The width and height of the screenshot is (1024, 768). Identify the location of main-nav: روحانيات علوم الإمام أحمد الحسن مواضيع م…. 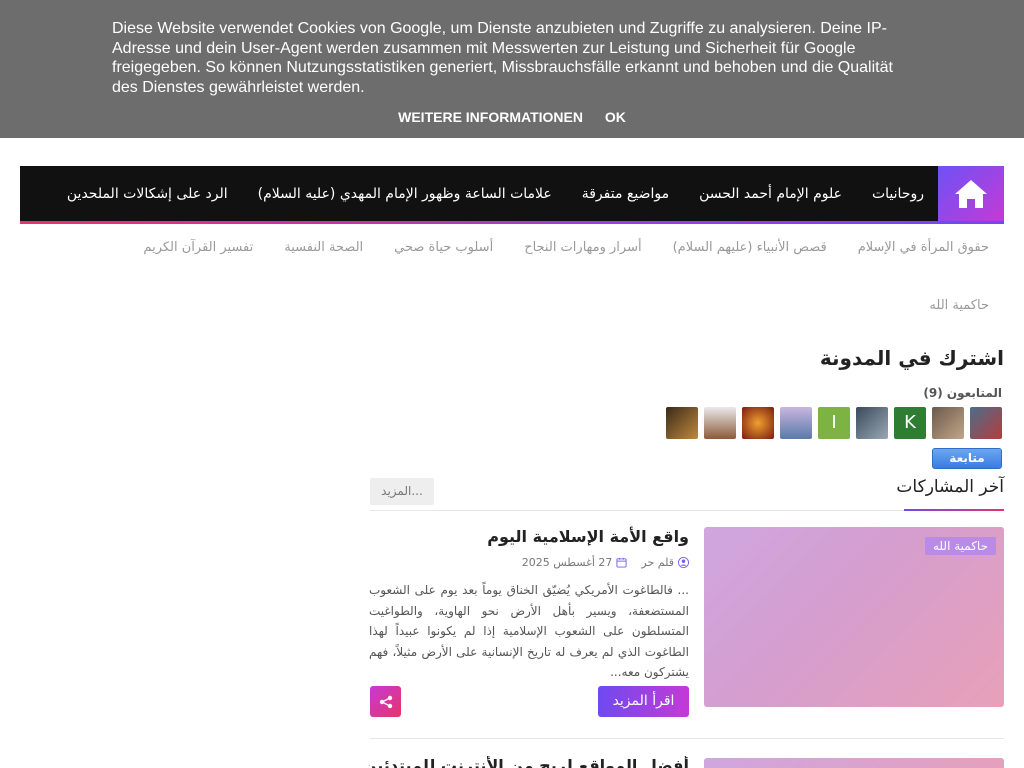
(512, 193).